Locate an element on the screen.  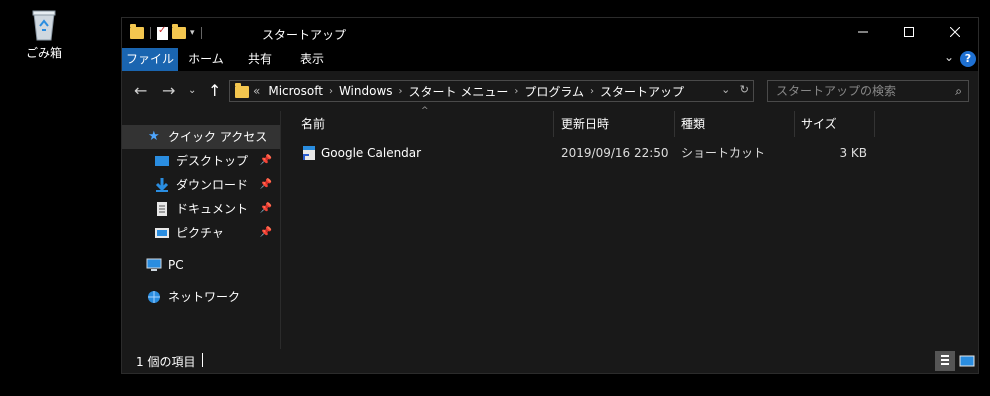
nav-label: ダウンロード is located at coordinates (212, 185).